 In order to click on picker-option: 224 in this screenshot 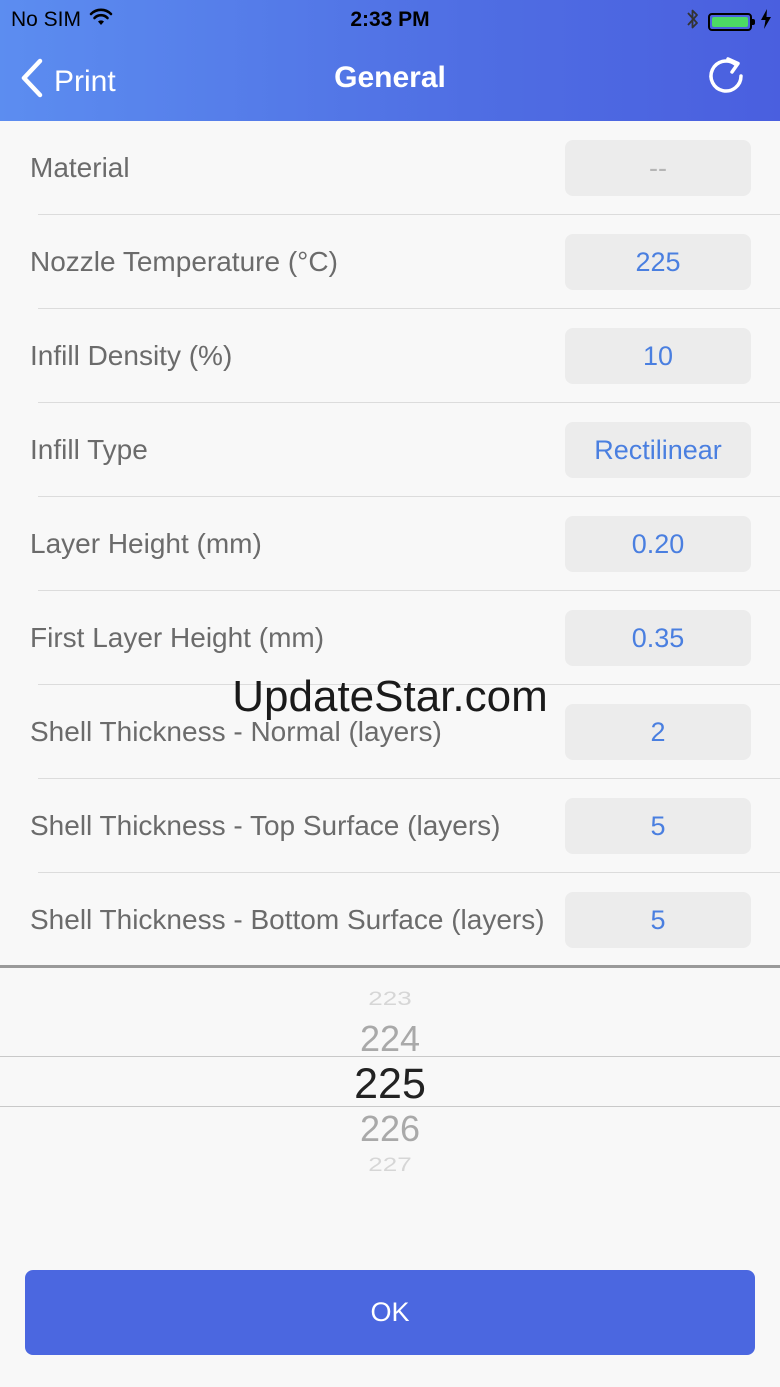, I will do `click(390, 1039)`.